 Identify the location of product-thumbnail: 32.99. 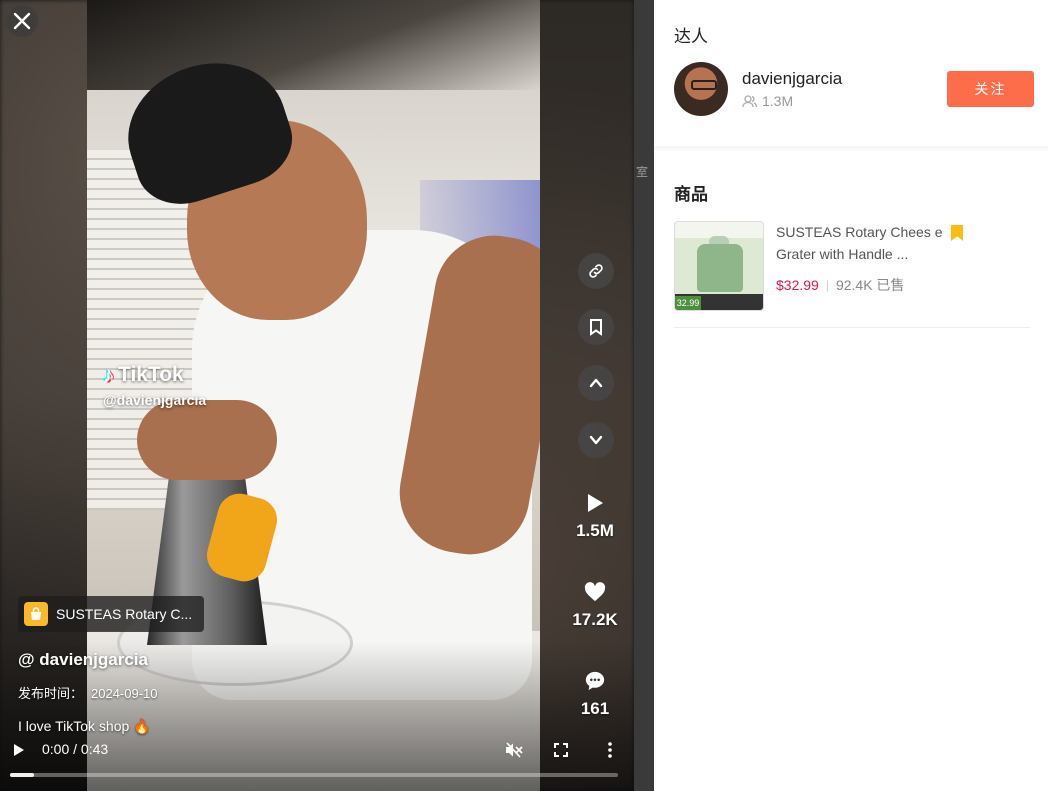
(719, 266).